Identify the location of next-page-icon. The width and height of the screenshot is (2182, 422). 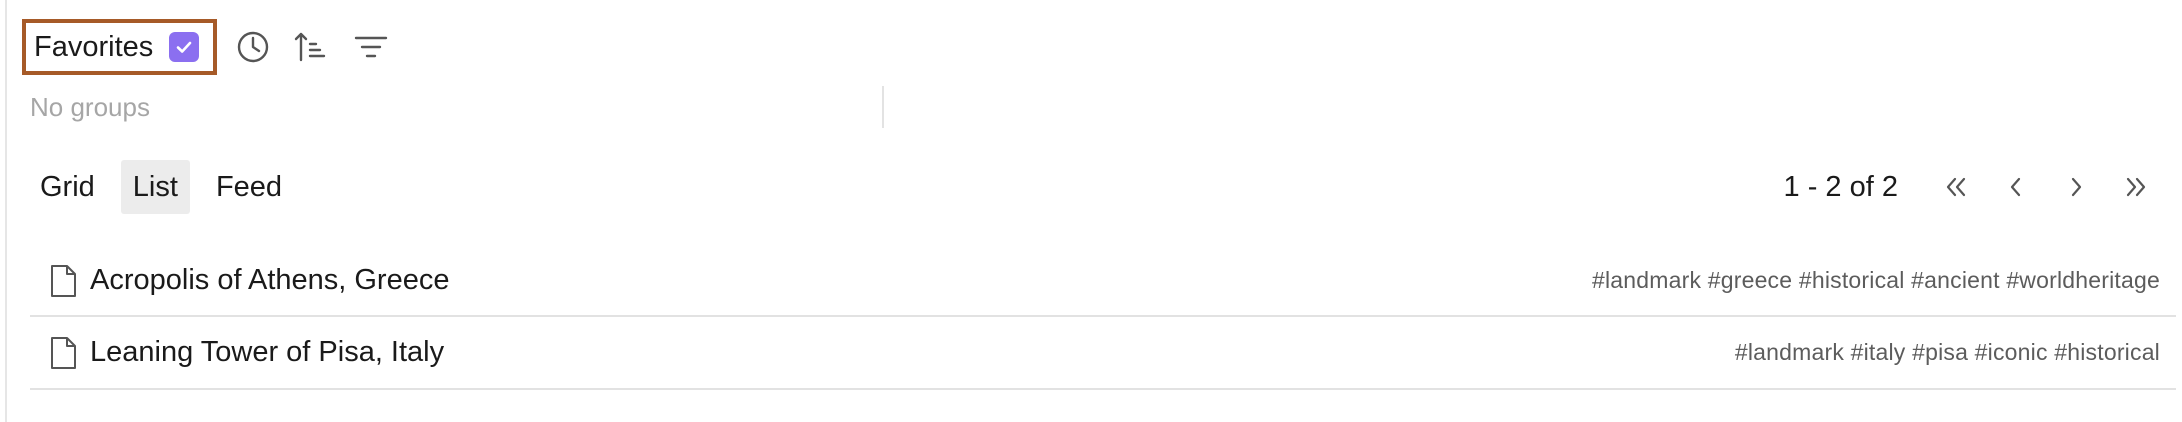
(2076, 187).